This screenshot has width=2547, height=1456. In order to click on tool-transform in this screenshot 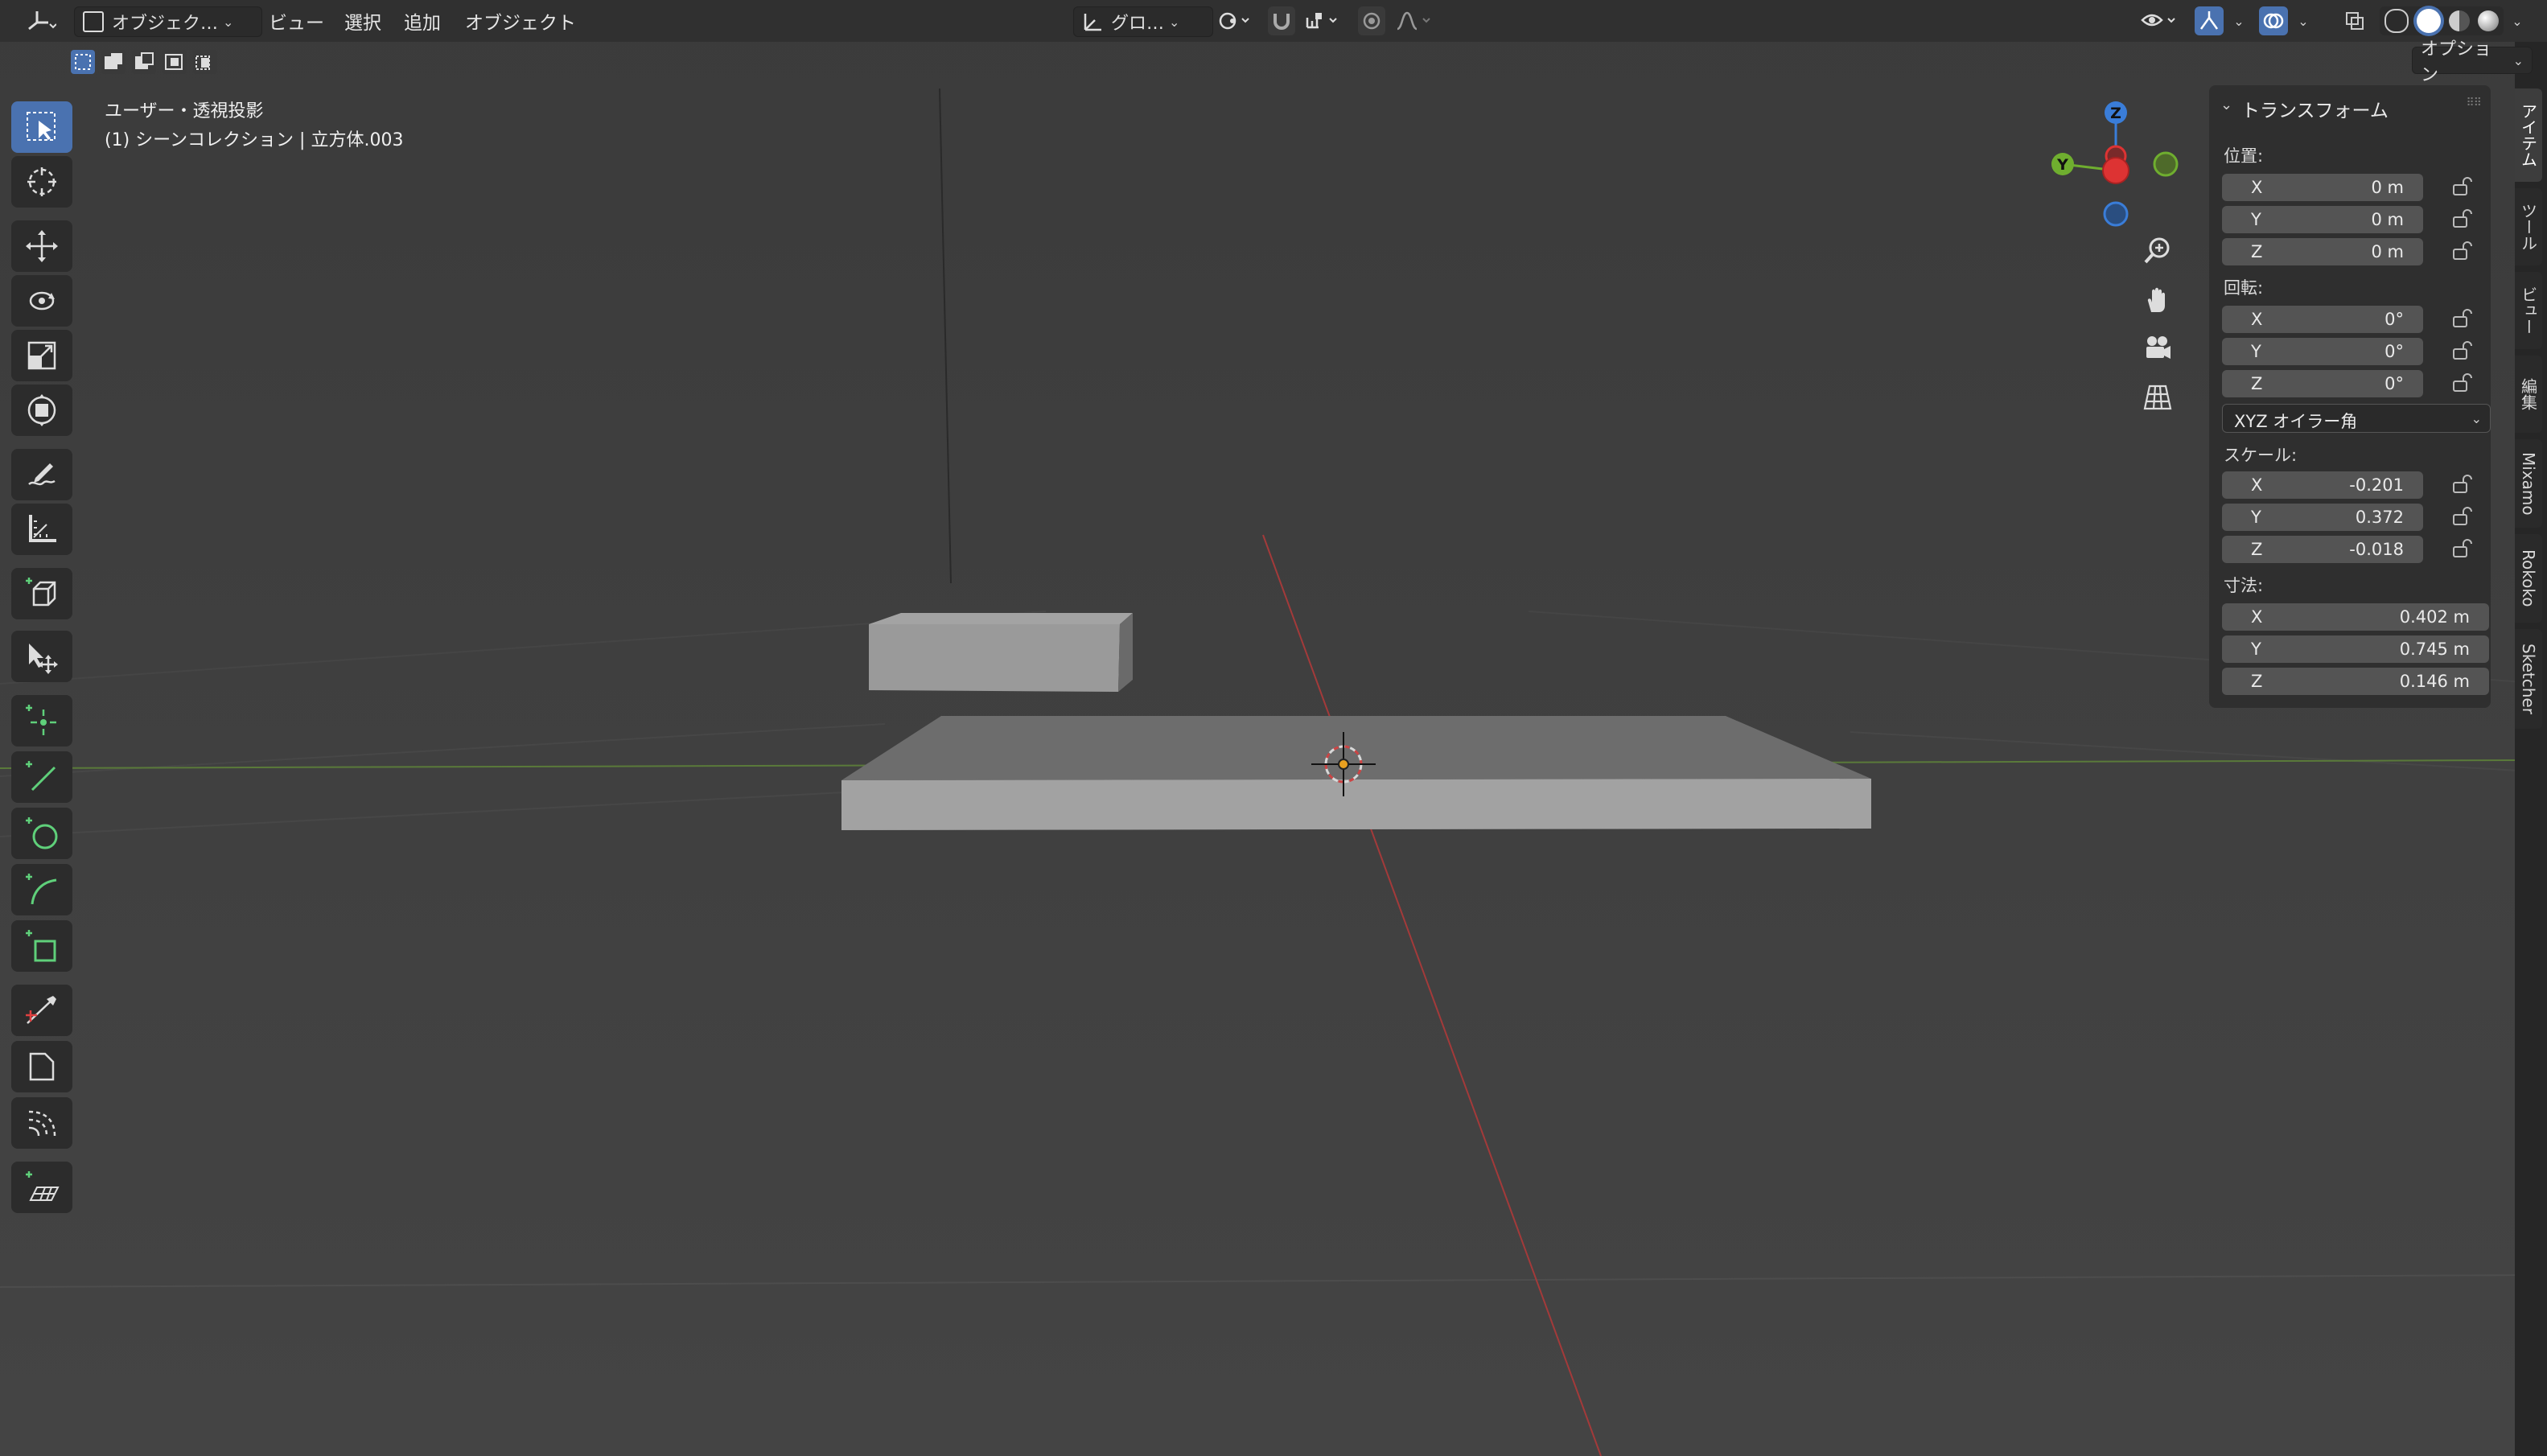, I will do `click(42, 410)`.